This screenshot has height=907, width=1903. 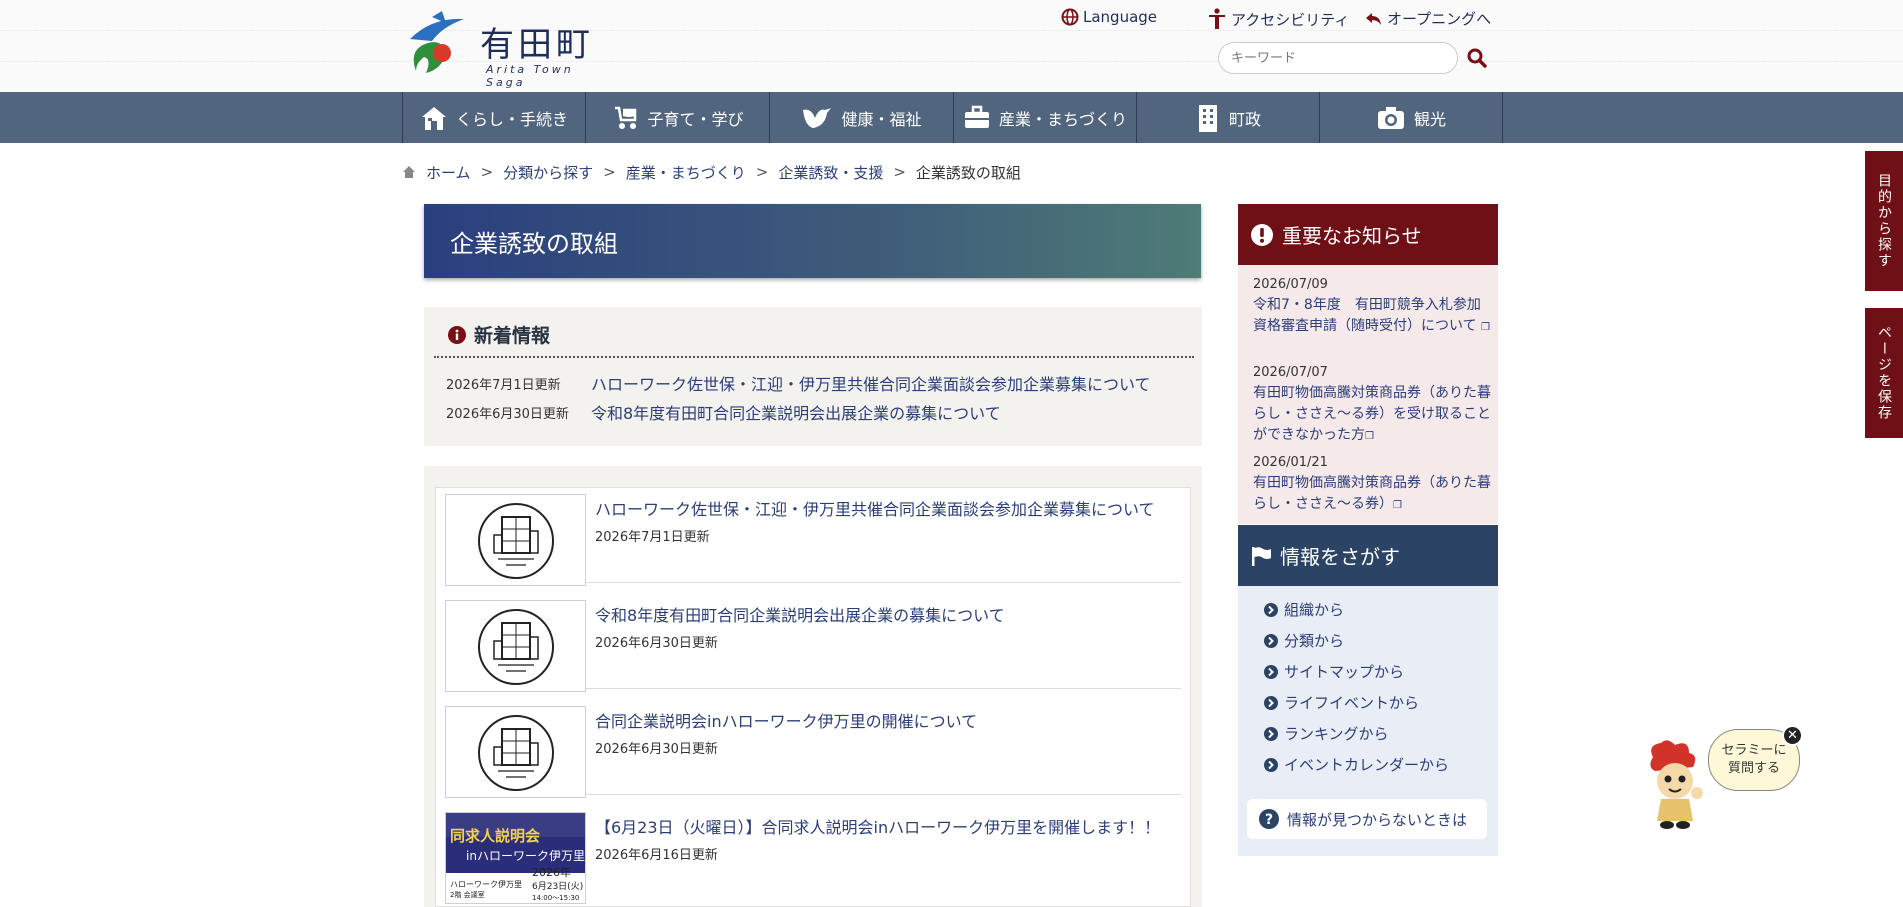 I want to click on question-icon: ?, so click(x=1269, y=819).